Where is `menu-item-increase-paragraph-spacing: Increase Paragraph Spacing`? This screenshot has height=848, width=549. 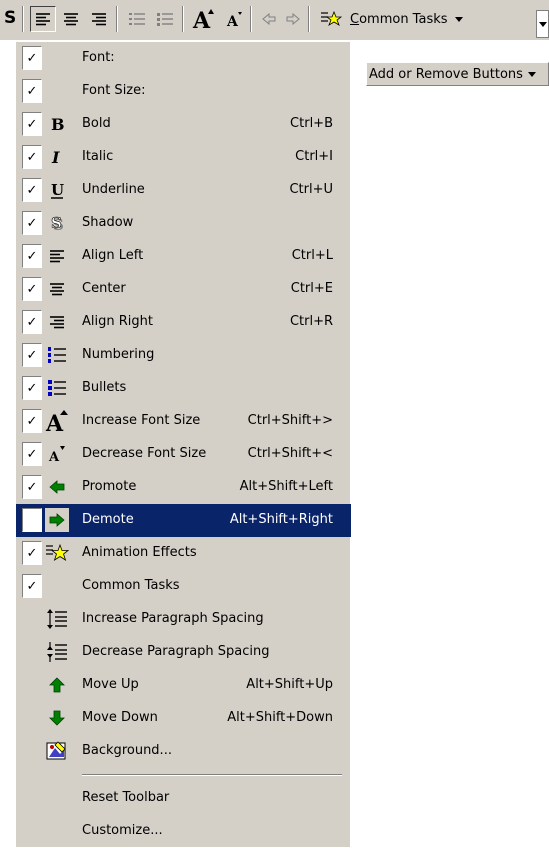 menu-item-increase-paragraph-spacing: Increase Paragraph Spacing is located at coordinates (183, 619).